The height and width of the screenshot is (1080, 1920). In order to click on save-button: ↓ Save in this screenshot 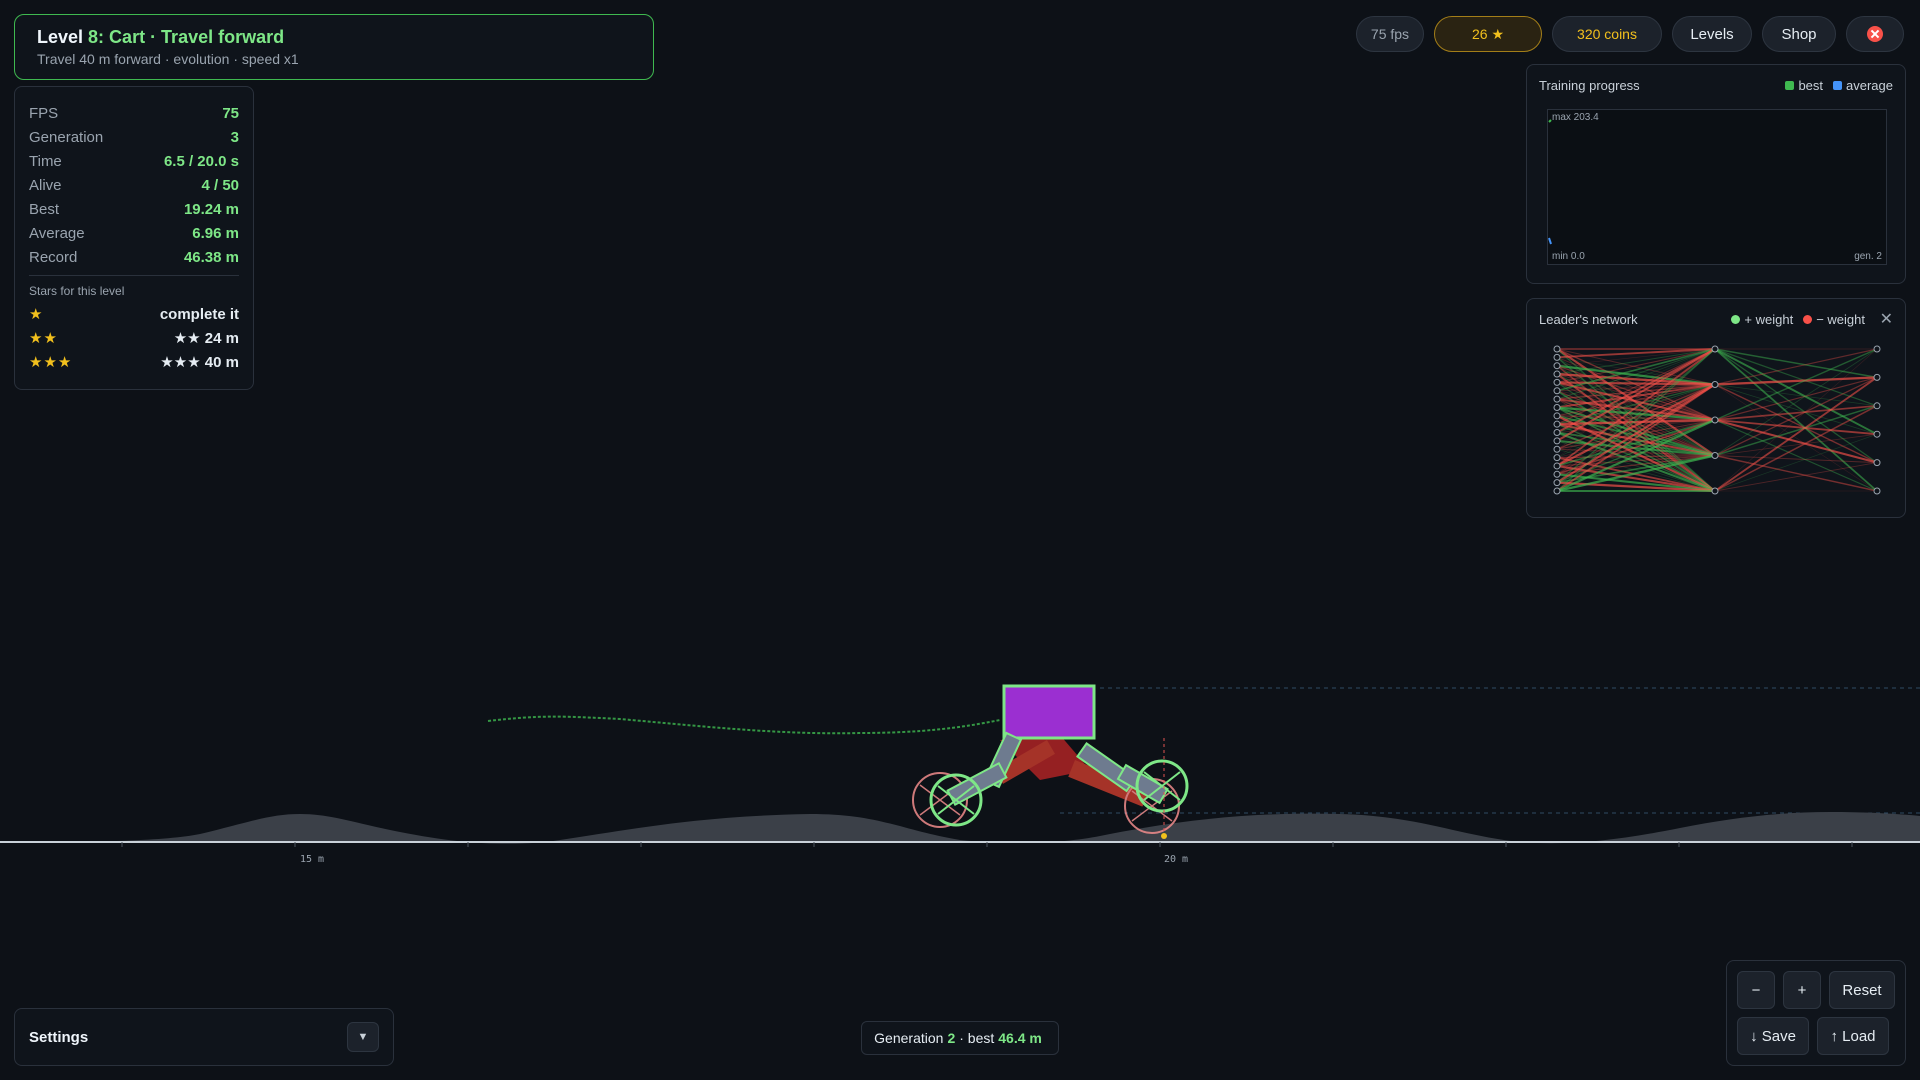, I will do `click(1773, 1036)`.